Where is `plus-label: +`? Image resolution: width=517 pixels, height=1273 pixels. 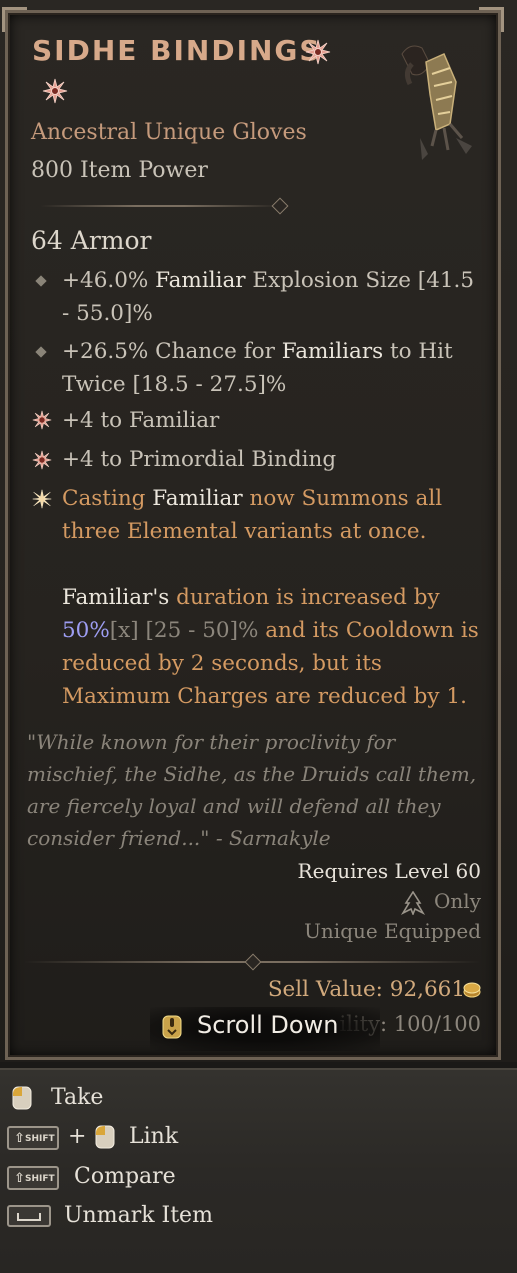
plus-label: + is located at coordinates (77, 1136).